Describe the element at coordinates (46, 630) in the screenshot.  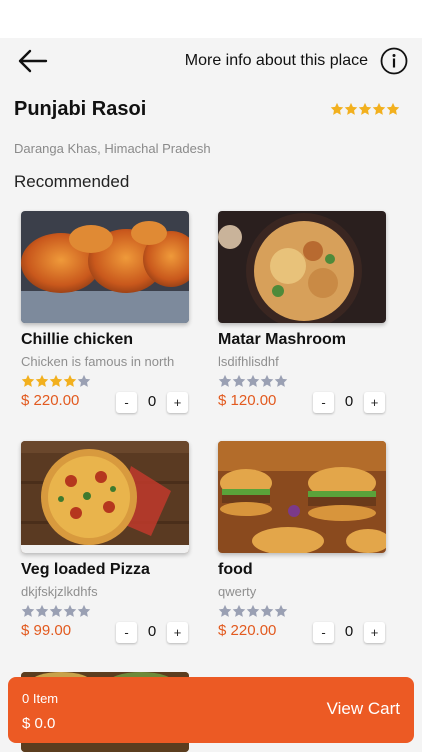
I see `item-price: $ 99.00` at that location.